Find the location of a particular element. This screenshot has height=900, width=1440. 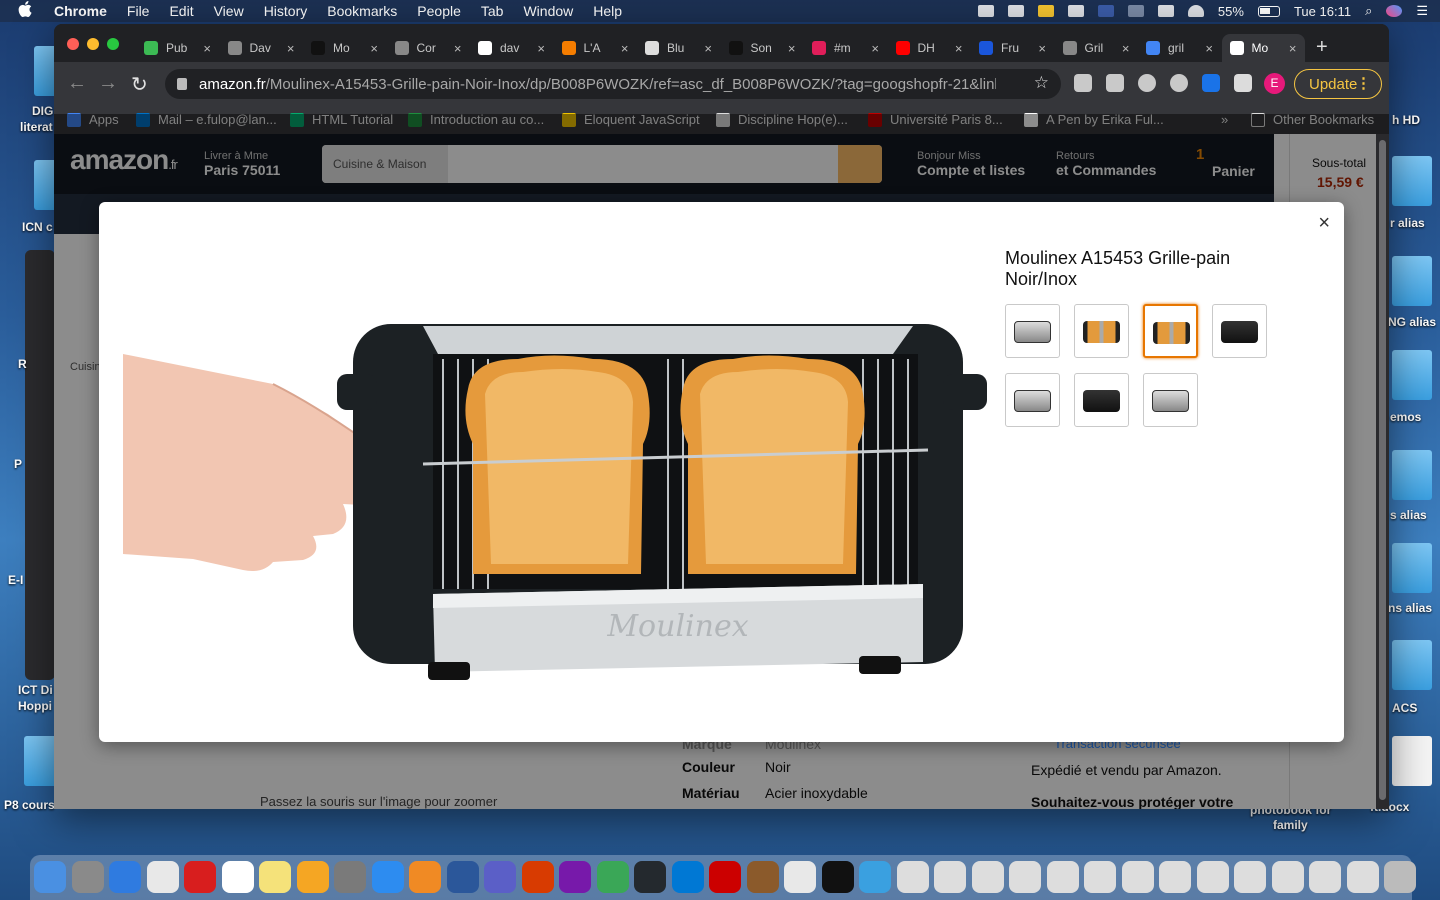

page-scrollbar-thumb is located at coordinates (1382, 470).